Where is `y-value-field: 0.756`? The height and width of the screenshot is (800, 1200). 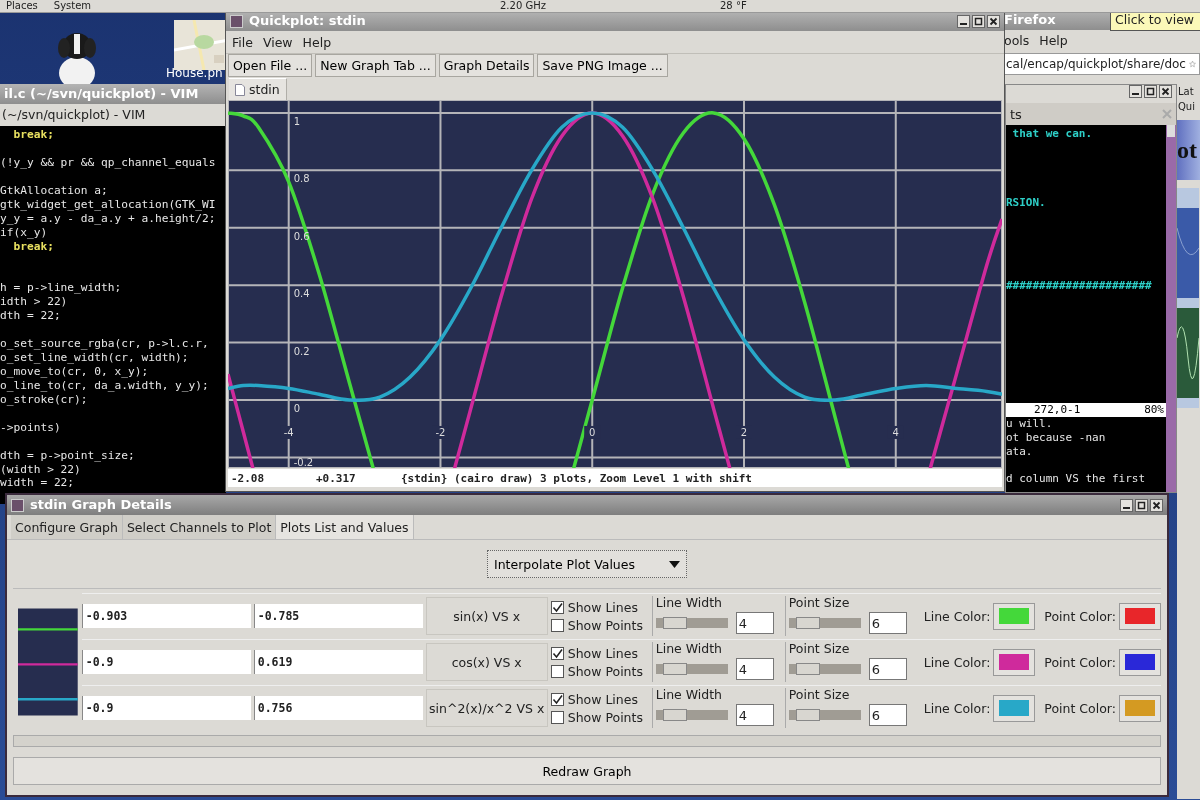 y-value-field: 0.756 is located at coordinates (338, 708).